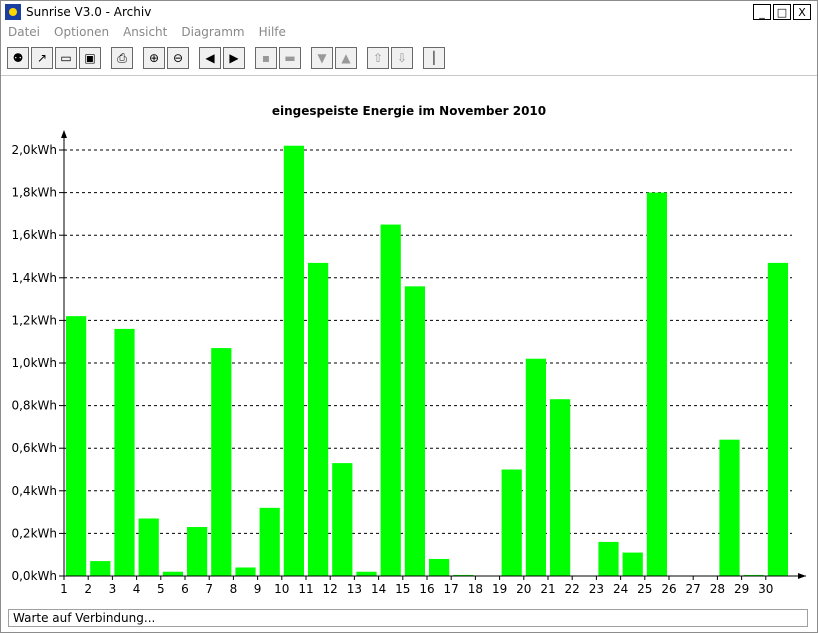  Describe the element at coordinates (717, 589) in the screenshot. I see `x-tick-label: 28` at that location.